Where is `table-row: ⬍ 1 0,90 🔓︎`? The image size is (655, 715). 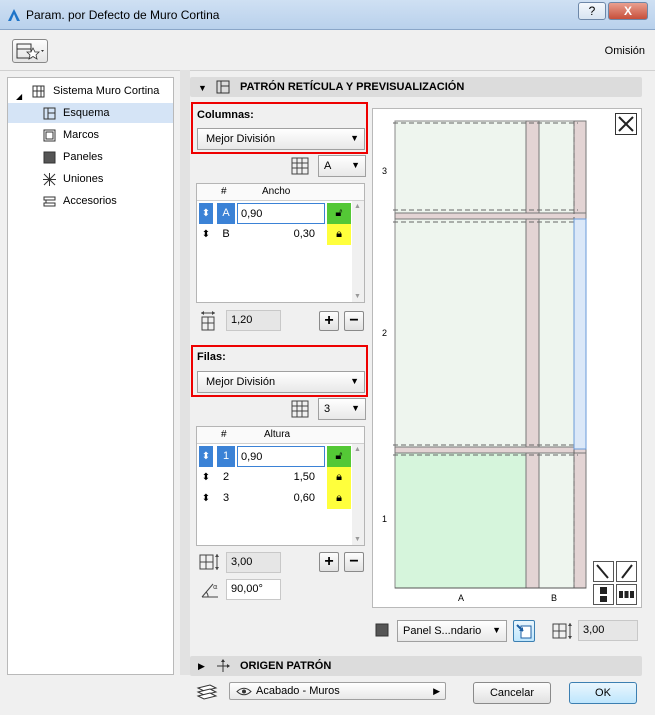 table-row: ⬍ 1 0,90 🔓︎ is located at coordinates (274, 456).